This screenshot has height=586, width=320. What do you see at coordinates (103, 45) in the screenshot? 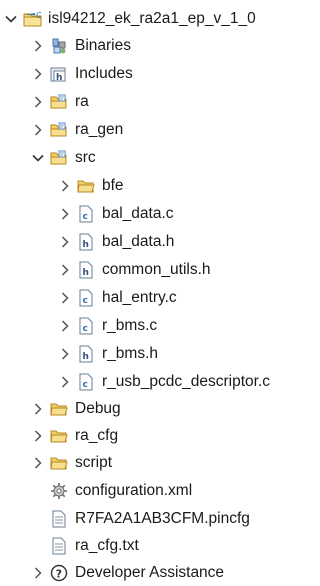
I see `tree-item-label: Binaries` at bounding box center [103, 45].